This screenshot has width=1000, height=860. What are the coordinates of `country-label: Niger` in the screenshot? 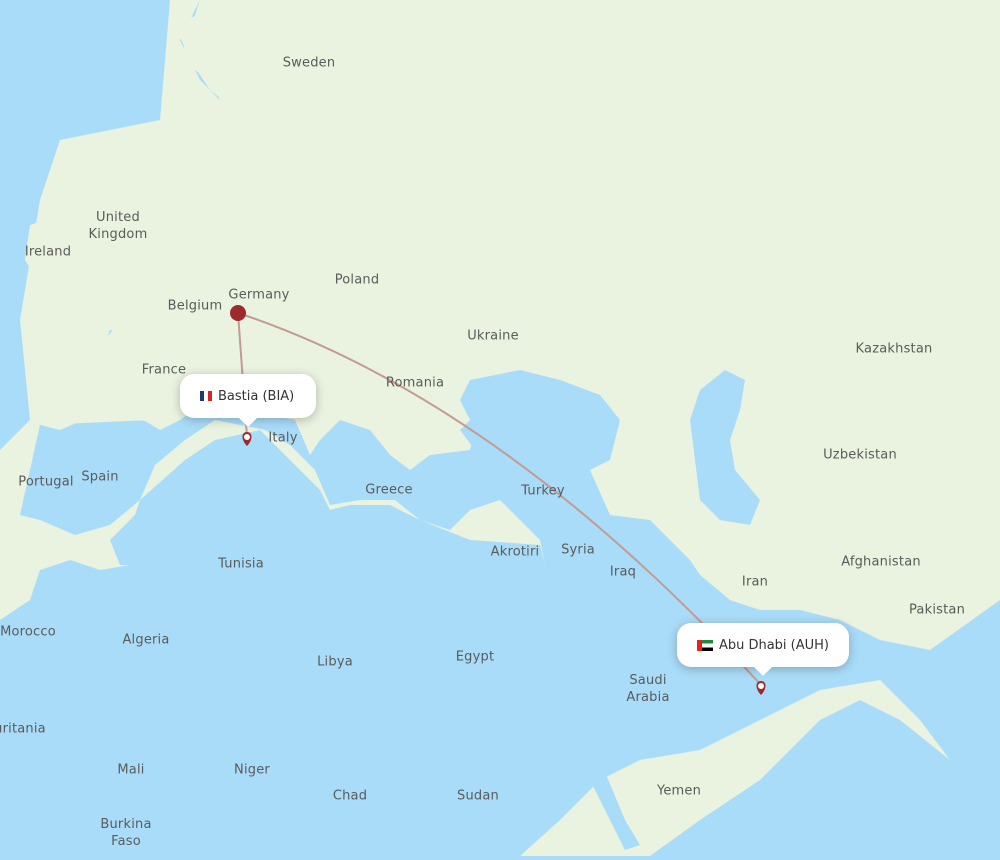 It's located at (252, 770).